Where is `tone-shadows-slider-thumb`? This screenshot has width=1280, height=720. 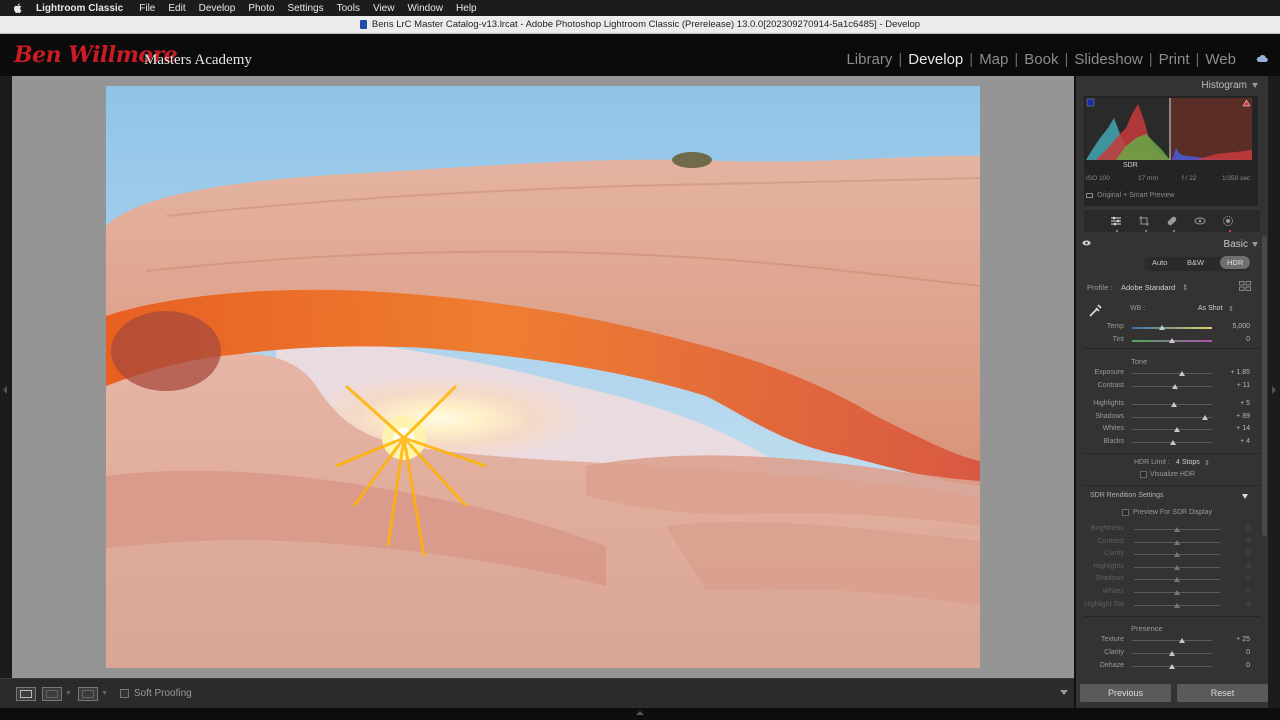 tone-shadows-slider-thumb is located at coordinates (1204, 417).